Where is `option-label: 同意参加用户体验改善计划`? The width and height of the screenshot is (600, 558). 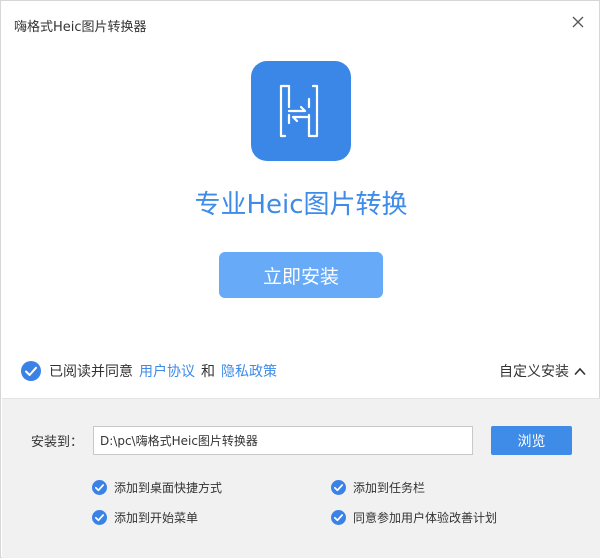
option-label: 同意参加用户体验改善计划 is located at coordinates (425, 518).